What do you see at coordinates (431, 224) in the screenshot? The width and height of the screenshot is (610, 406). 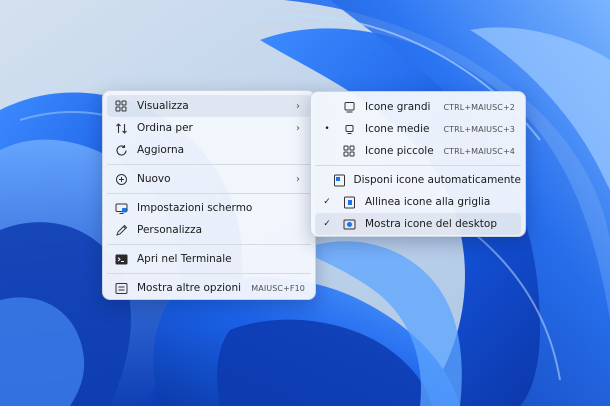 I see `submenu-item-label: Mostra icone del desktop` at bounding box center [431, 224].